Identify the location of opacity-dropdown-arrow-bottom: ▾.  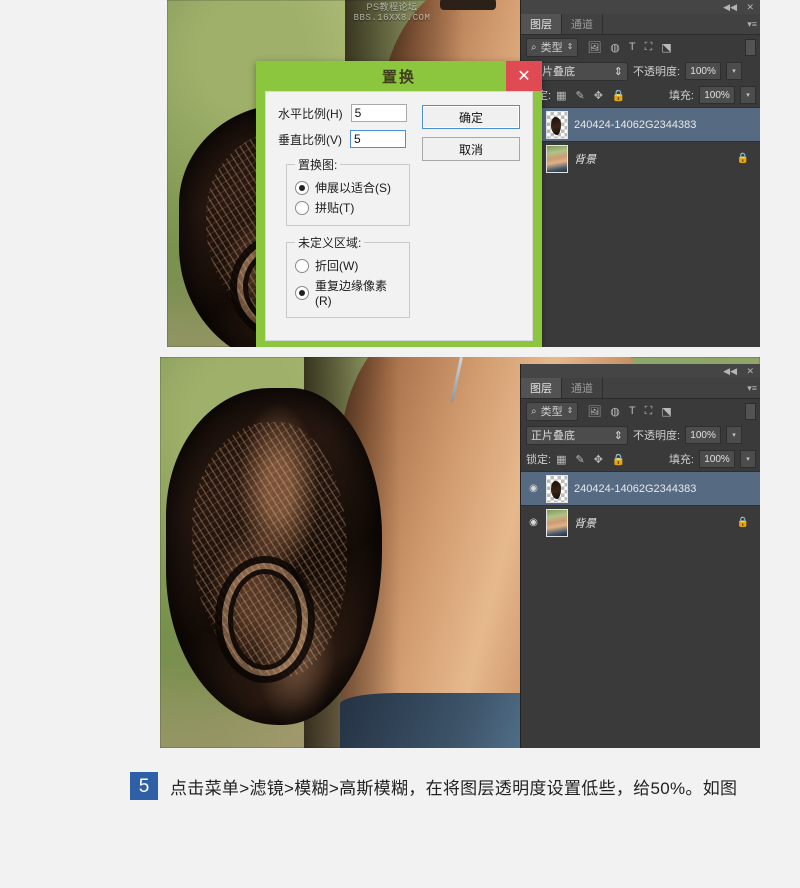
(734, 435).